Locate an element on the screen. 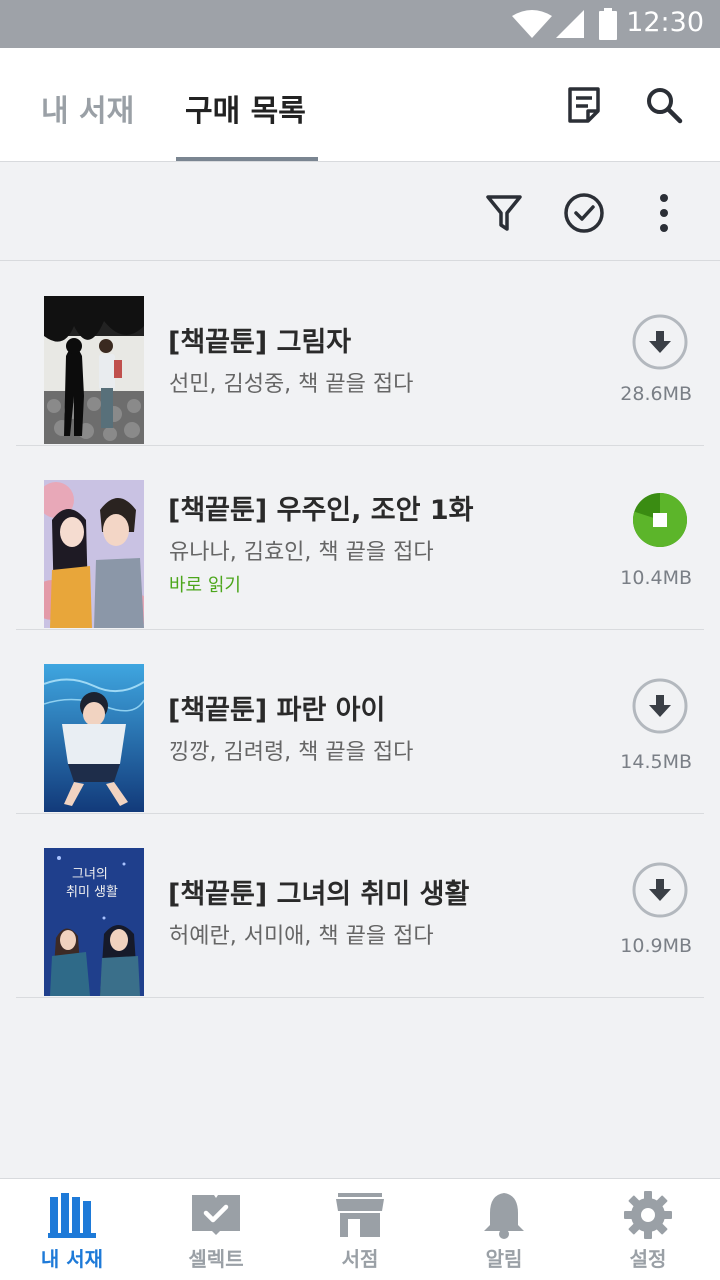 The image size is (720, 1280). battery-icon is located at coordinates (608, 24).